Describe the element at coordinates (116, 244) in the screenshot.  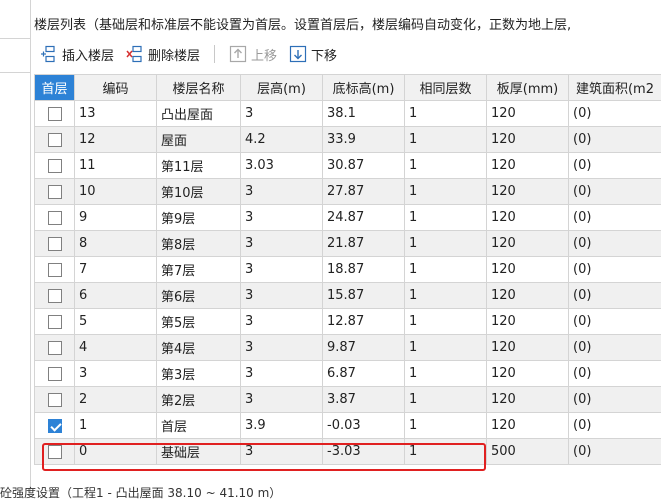
I see `floor-code-cell: 8` at that location.